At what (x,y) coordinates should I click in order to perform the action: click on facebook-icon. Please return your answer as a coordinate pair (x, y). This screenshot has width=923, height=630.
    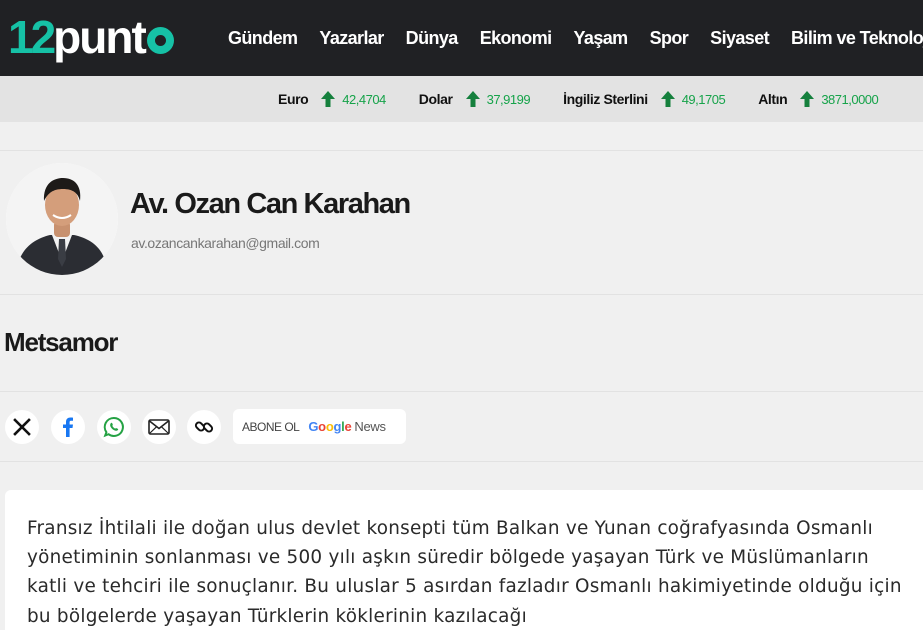
    Looking at the image, I should click on (68, 427).